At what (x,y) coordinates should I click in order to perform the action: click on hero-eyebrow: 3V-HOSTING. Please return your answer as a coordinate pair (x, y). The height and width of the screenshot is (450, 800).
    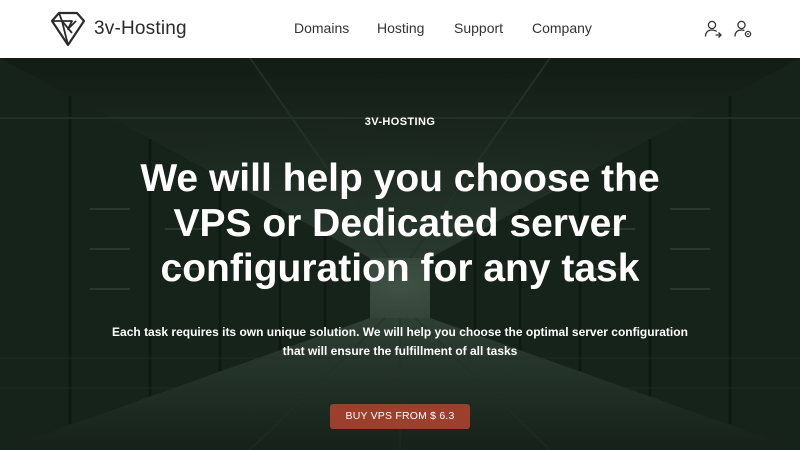
    Looking at the image, I should click on (400, 122).